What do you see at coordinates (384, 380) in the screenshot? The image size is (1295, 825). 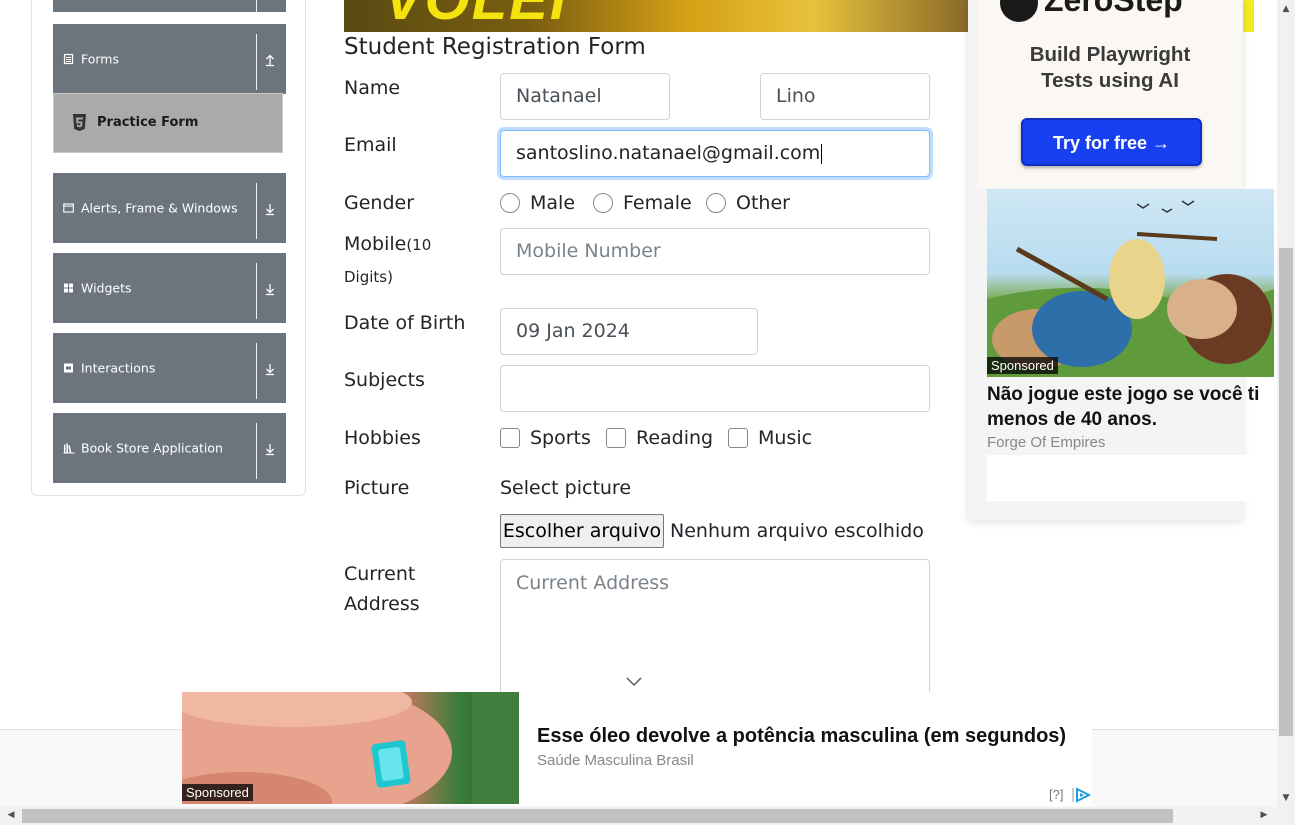 I see `subjects-label: Subjects` at bounding box center [384, 380].